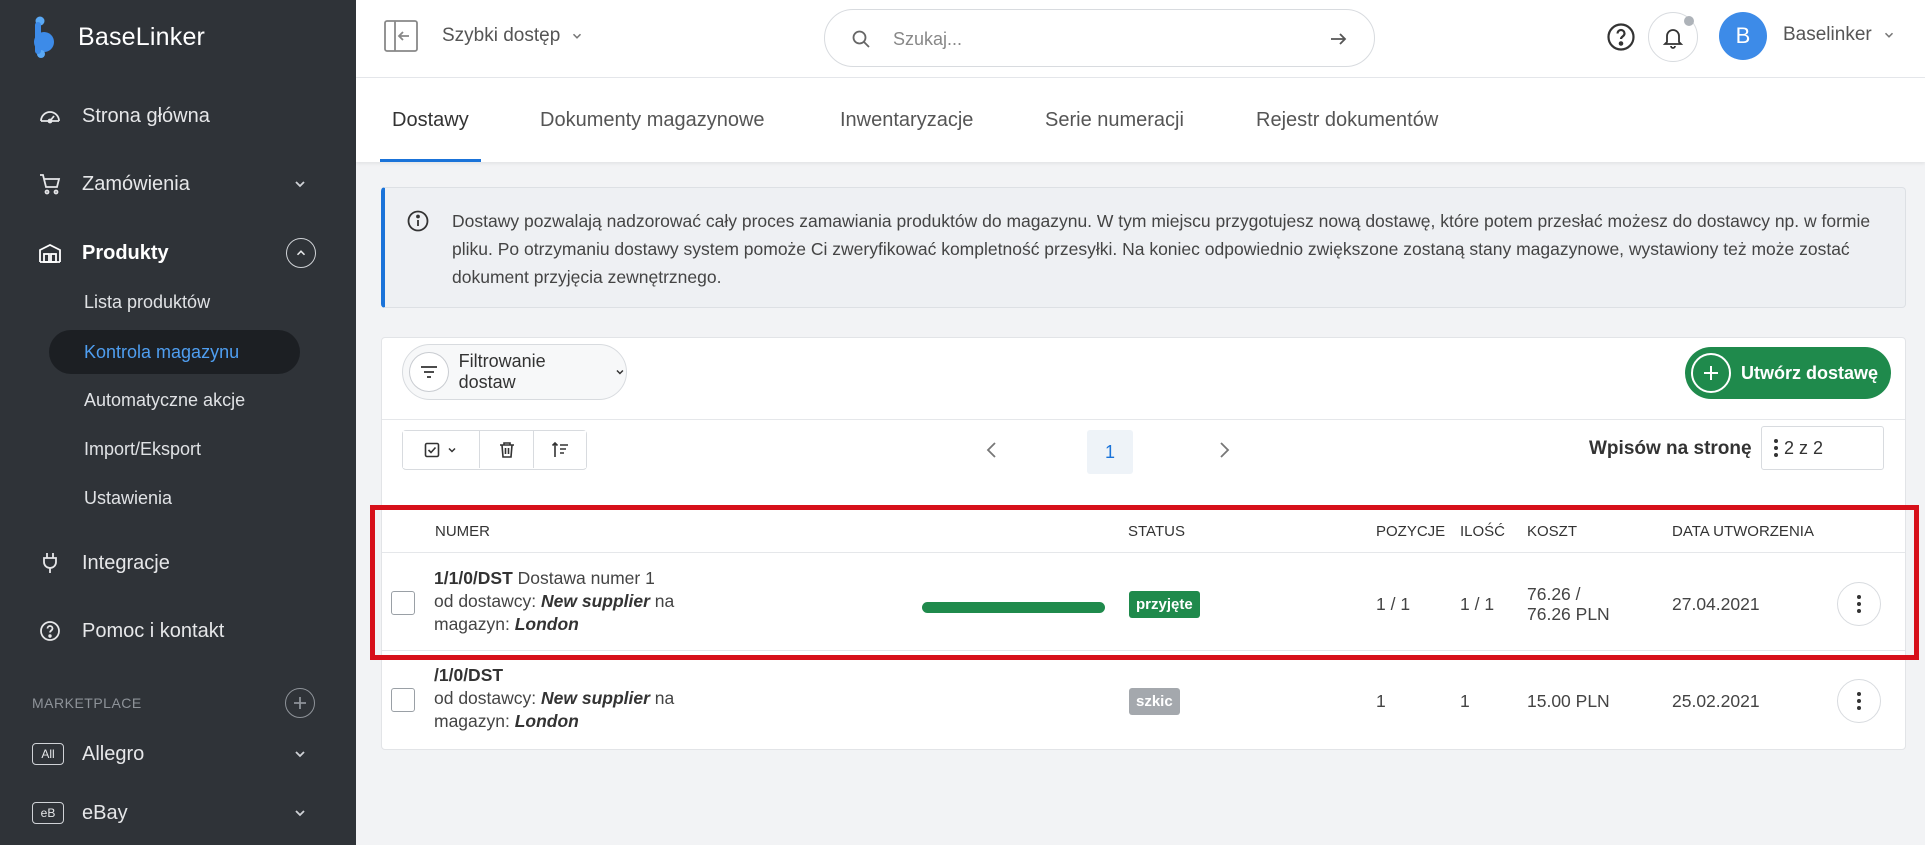 This screenshot has height=845, width=1925. Describe the element at coordinates (861, 39) in the screenshot. I see `search-icon` at that location.